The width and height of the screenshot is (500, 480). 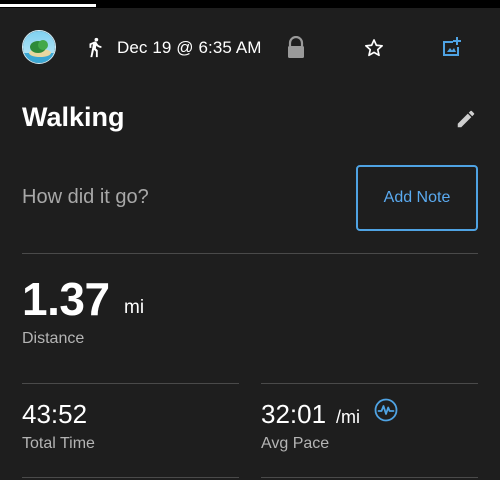 I want to click on avatar, so click(x=39, y=47).